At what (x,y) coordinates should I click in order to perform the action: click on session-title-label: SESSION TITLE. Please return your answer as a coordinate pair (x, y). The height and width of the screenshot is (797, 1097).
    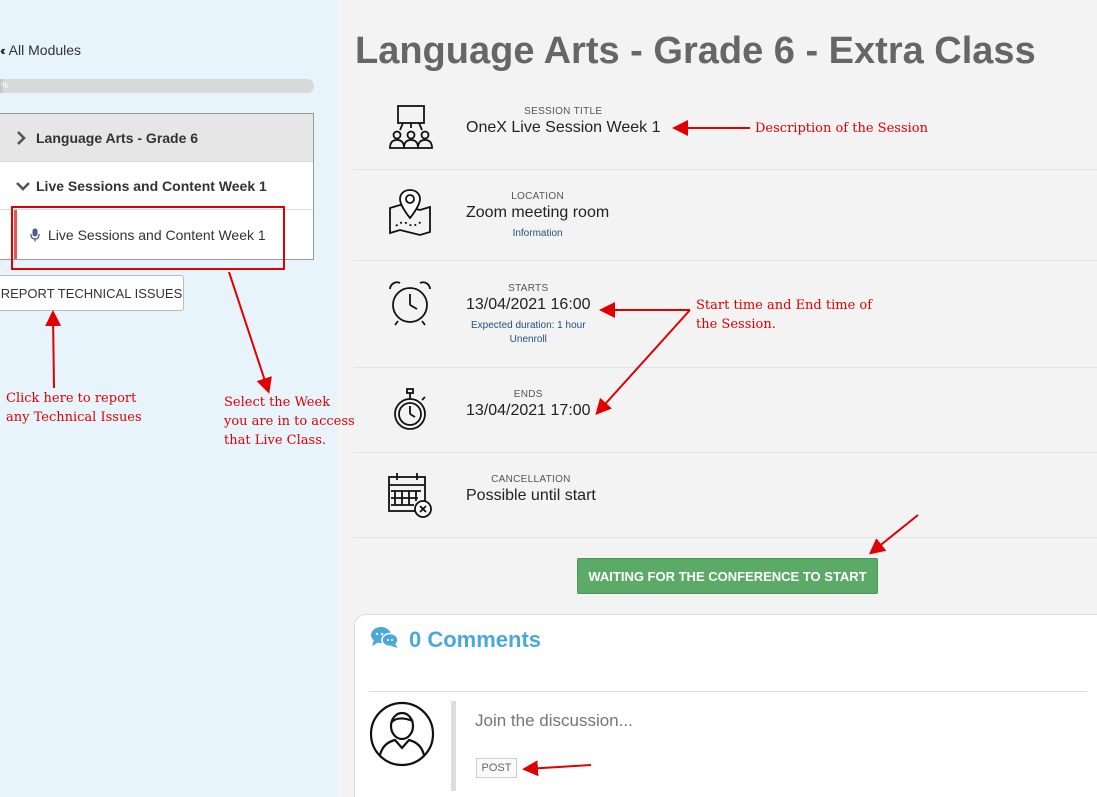
    Looking at the image, I should click on (563, 111).